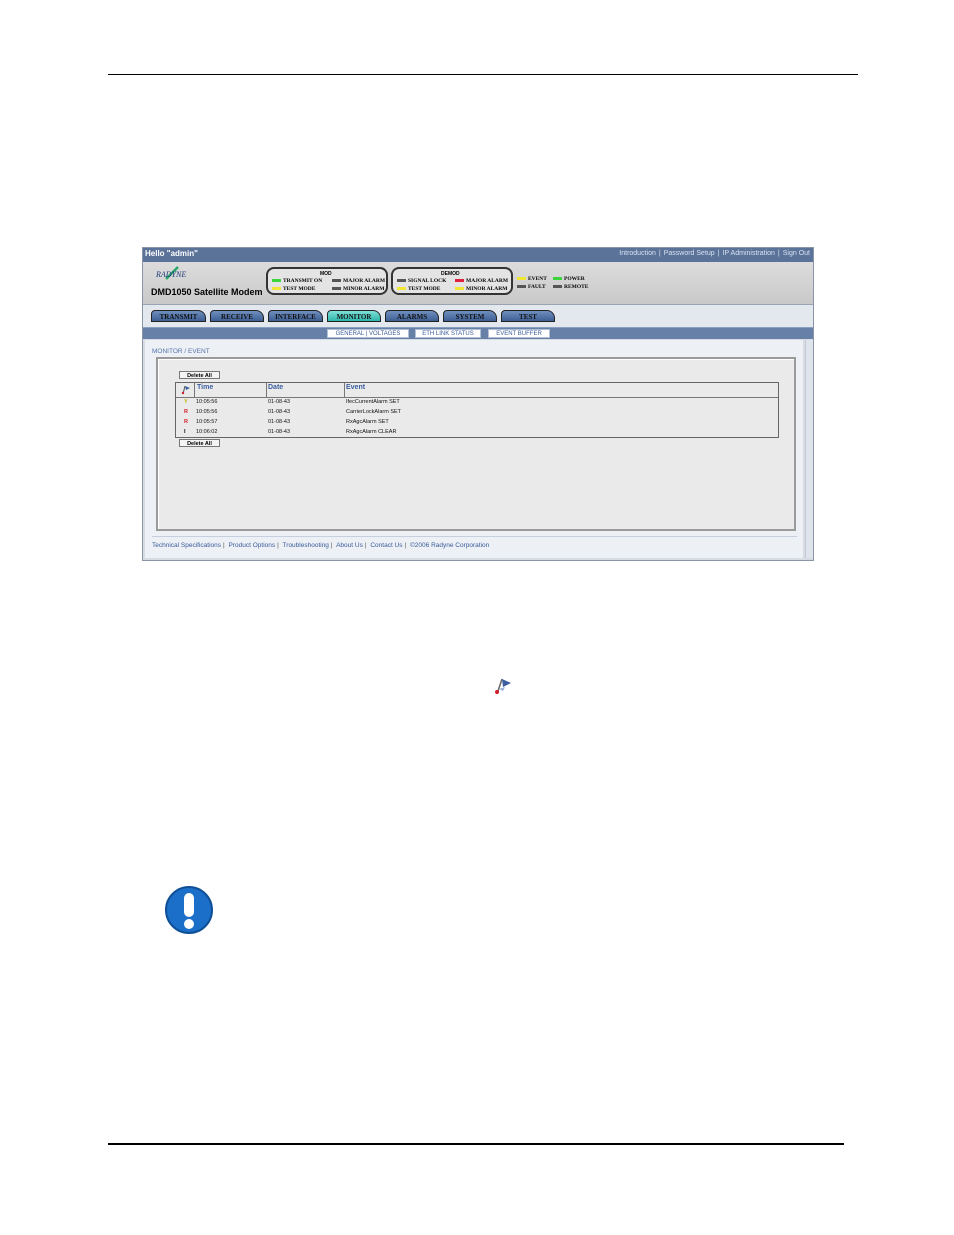  I want to click on column-event: Event, so click(355, 387).